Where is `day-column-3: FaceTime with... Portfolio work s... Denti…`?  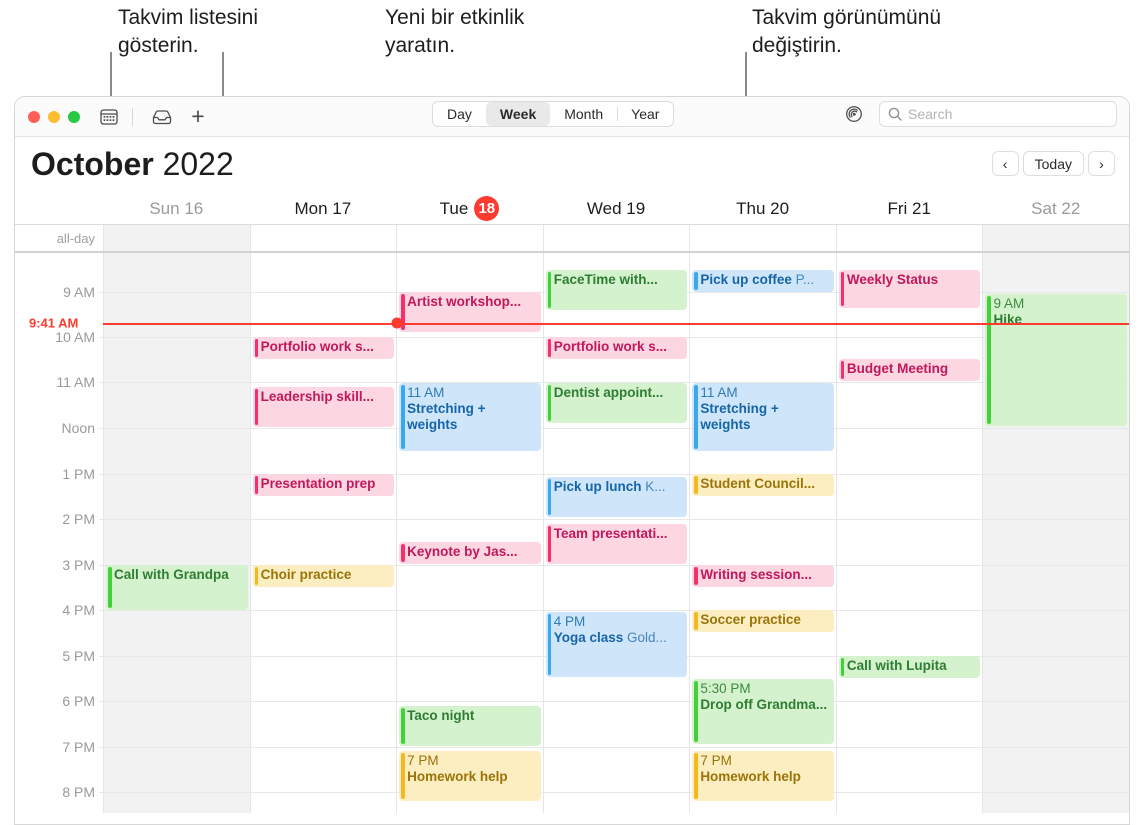 day-column-3: FaceTime with... Portfolio work s... Denti… is located at coordinates (616, 533).